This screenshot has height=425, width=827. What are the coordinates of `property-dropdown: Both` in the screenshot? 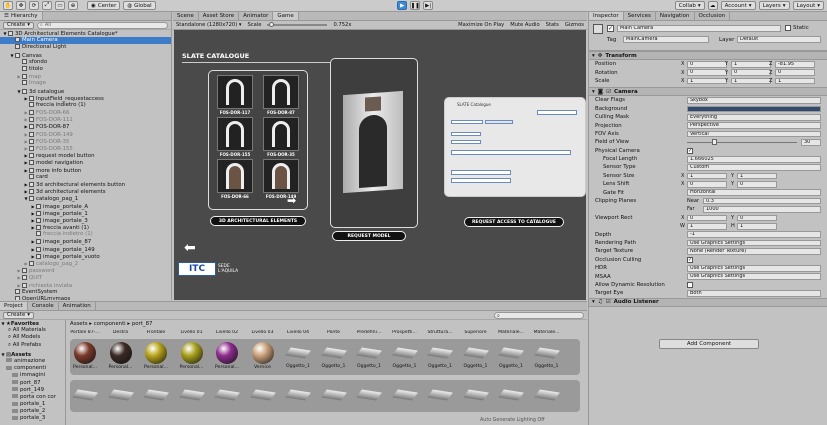 It's located at (754, 293).